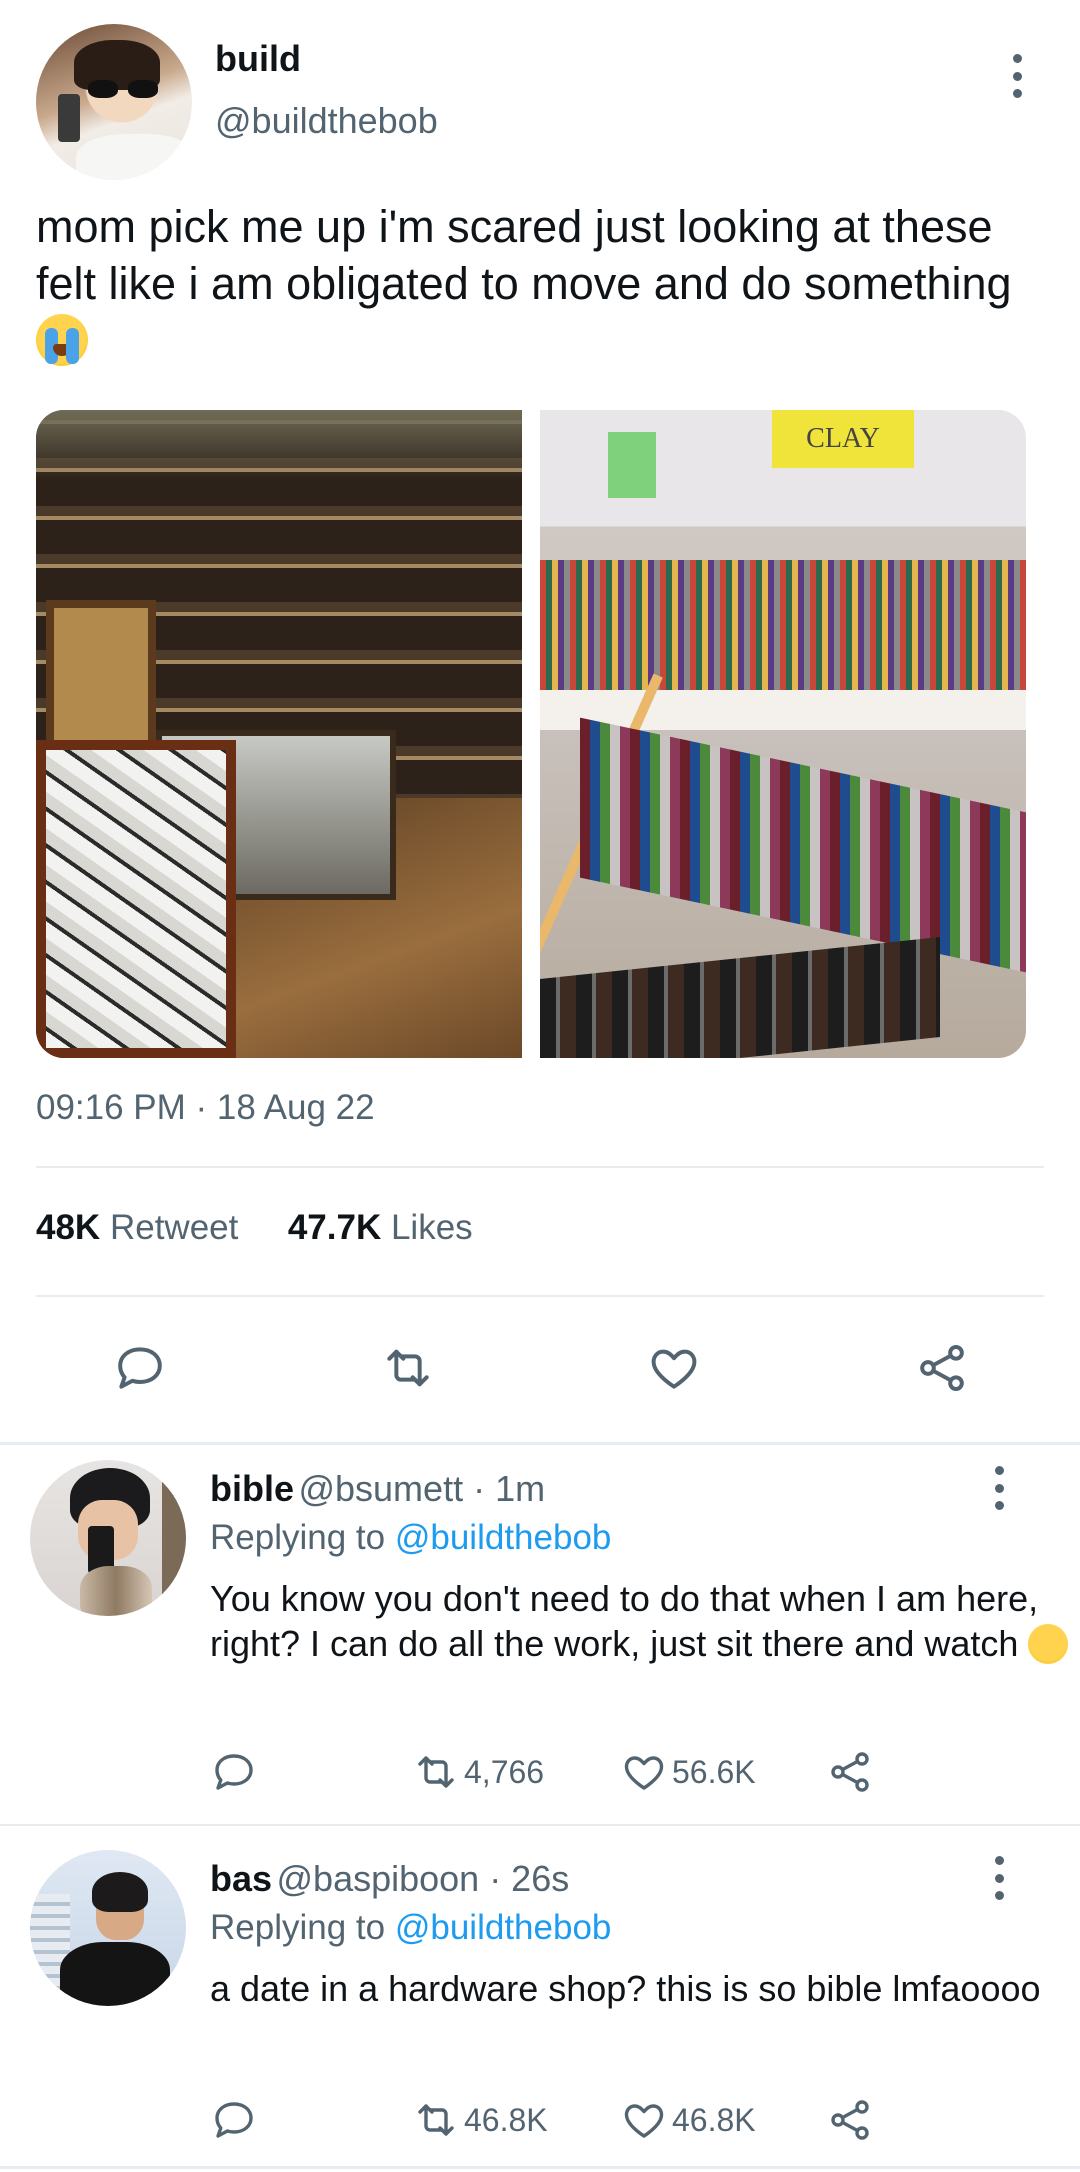 The image size is (1080, 2172). I want to click on face-with-tears-of-joy-icon, so click(1048, 1644).